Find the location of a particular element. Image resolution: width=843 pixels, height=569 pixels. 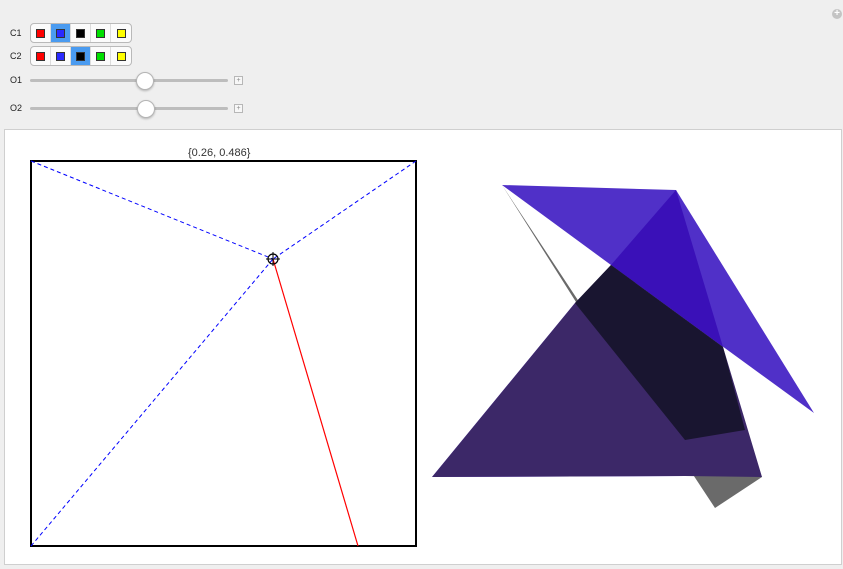

c1-option-green is located at coordinates (101, 33).